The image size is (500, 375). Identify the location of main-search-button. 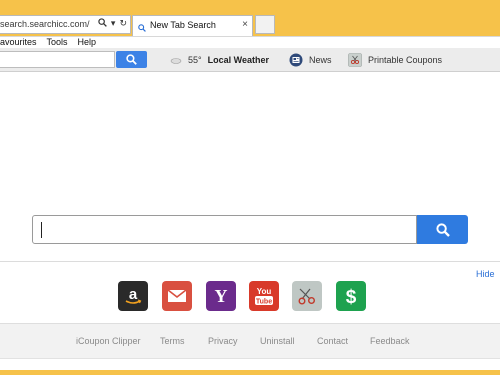
(442, 229).